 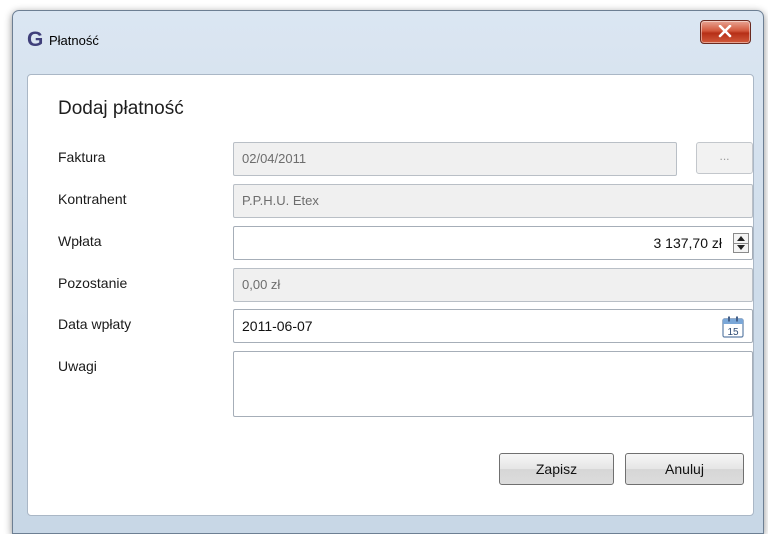 What do you see at coordinates (388, 37) in the screenshot?
I see `title-bar: G Płatność` at bounding box center [388, 37].